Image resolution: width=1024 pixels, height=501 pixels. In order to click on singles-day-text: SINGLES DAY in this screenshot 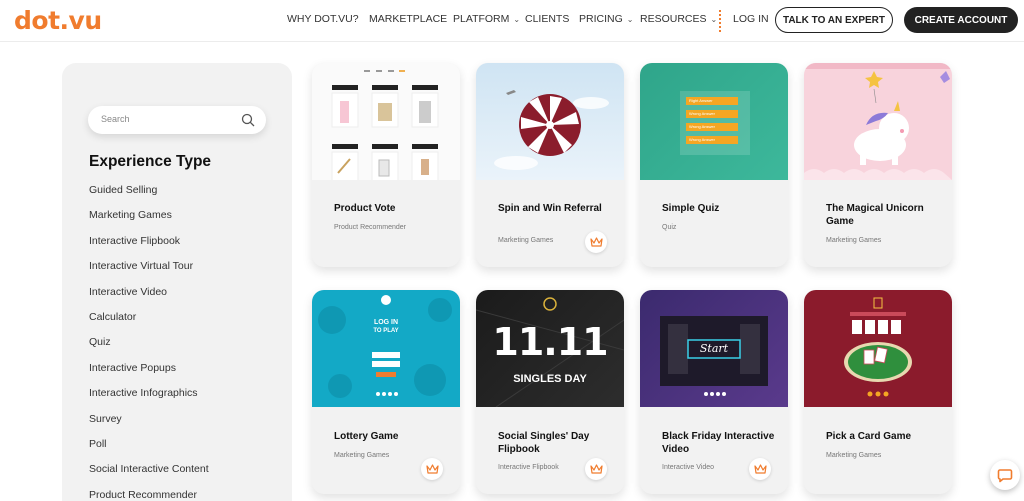, I will do `click(550, 379)`.